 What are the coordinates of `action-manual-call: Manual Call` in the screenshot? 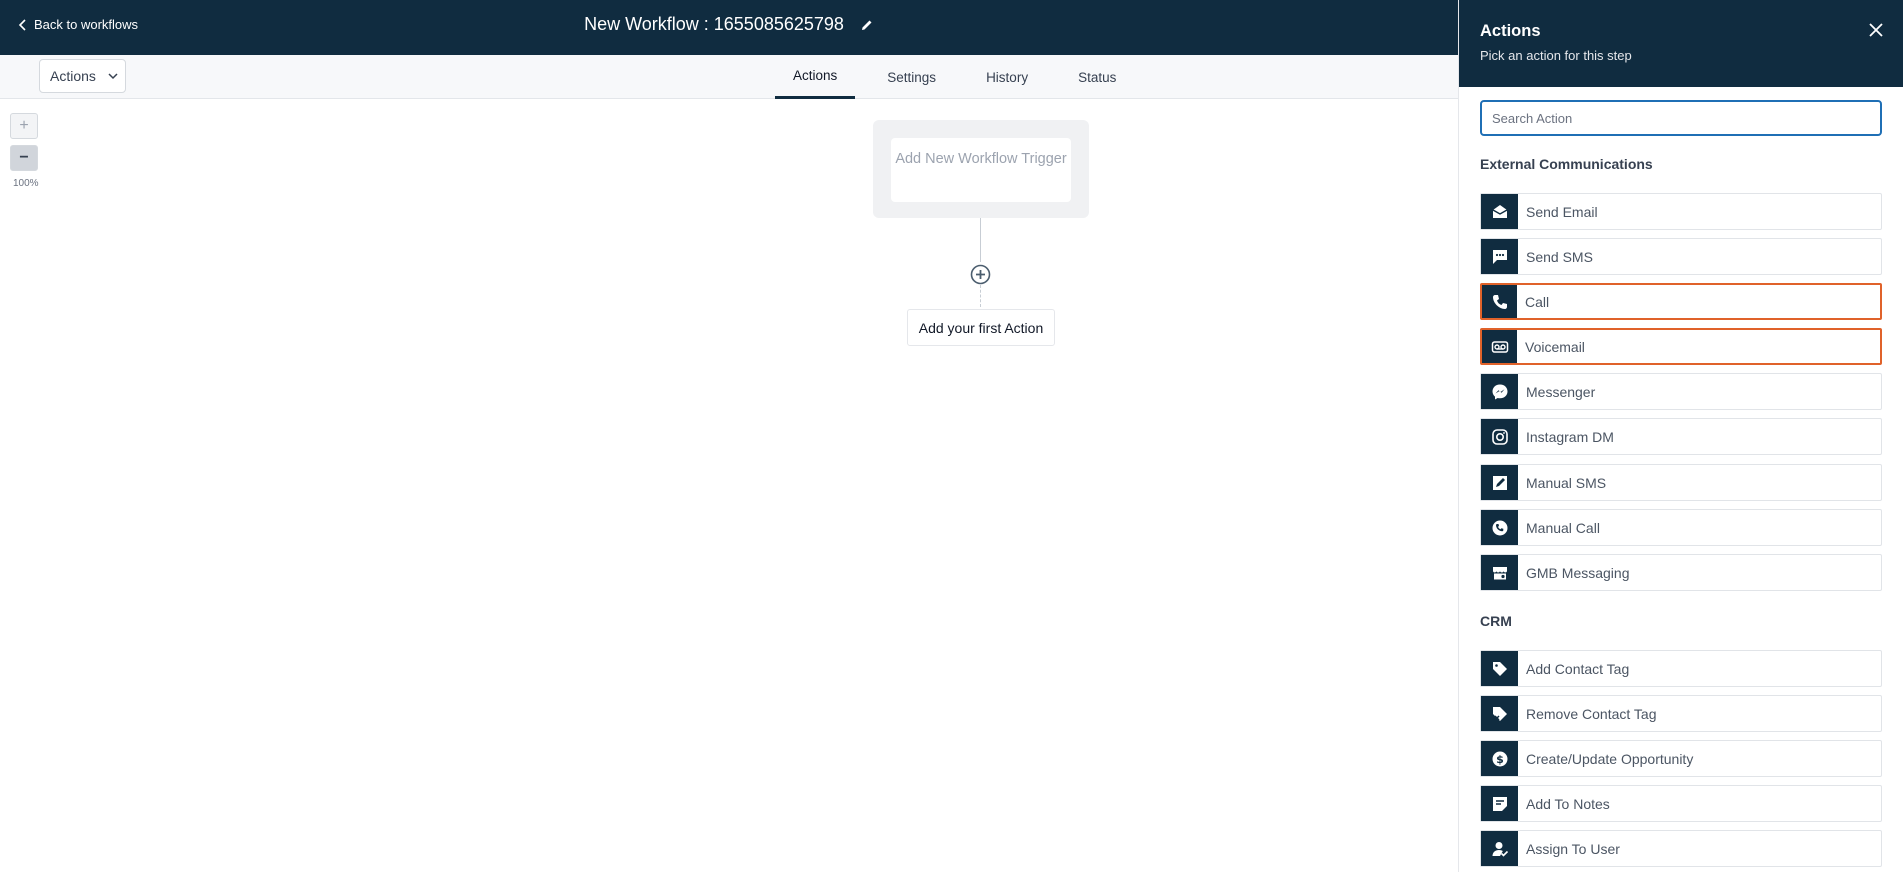 It's located at (1681, 527).